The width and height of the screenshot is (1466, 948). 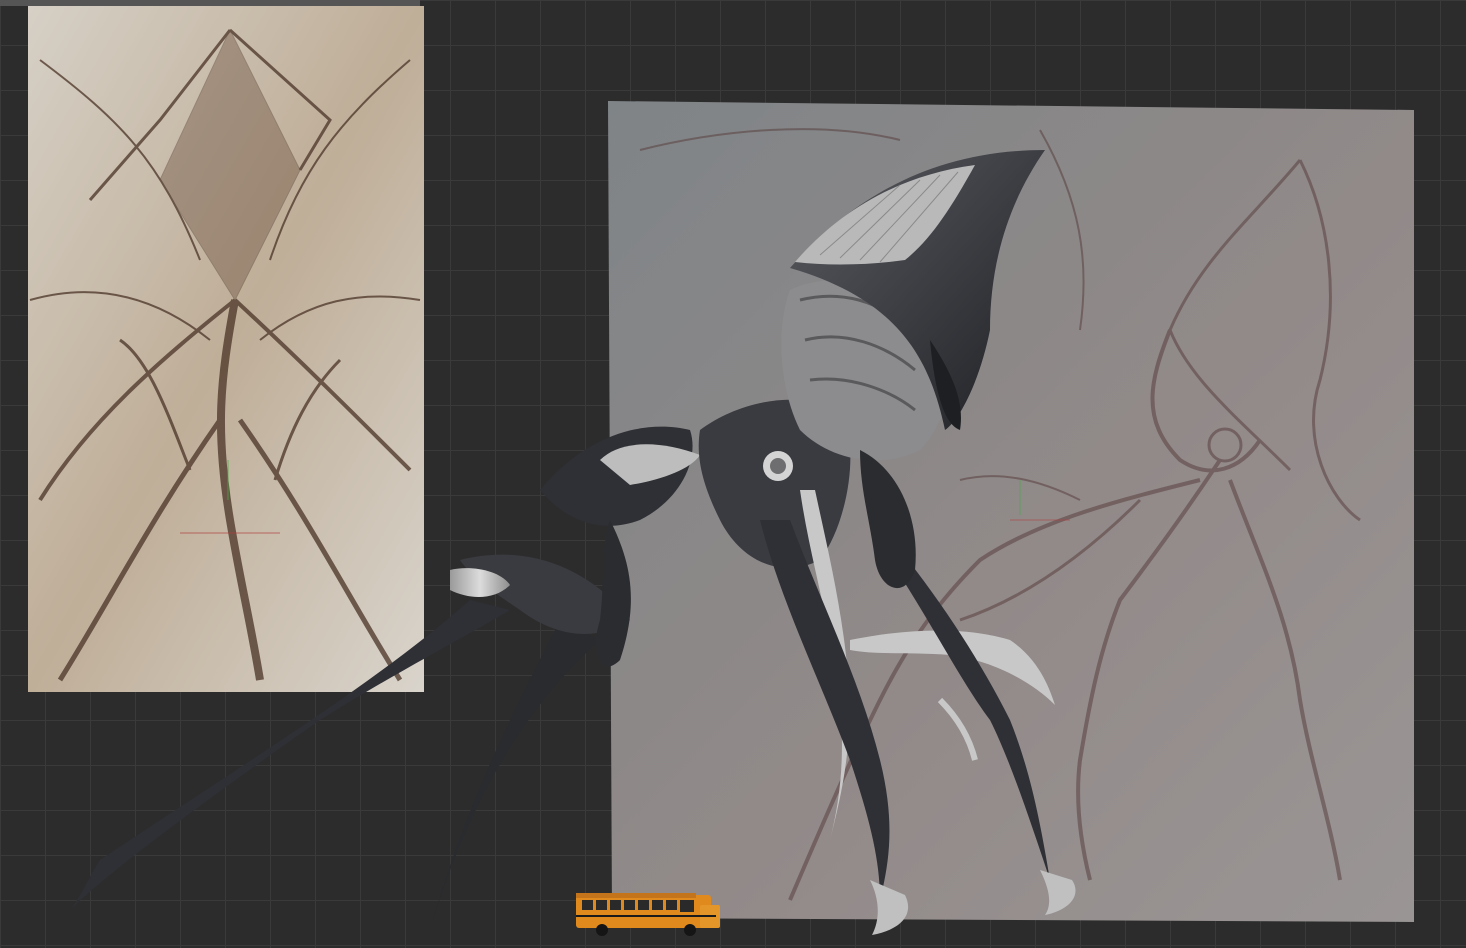 What do you see at coordinates (778, 466) in the screenshot?
I see `shoulder-ring-core` at bounding box center [778, 466].